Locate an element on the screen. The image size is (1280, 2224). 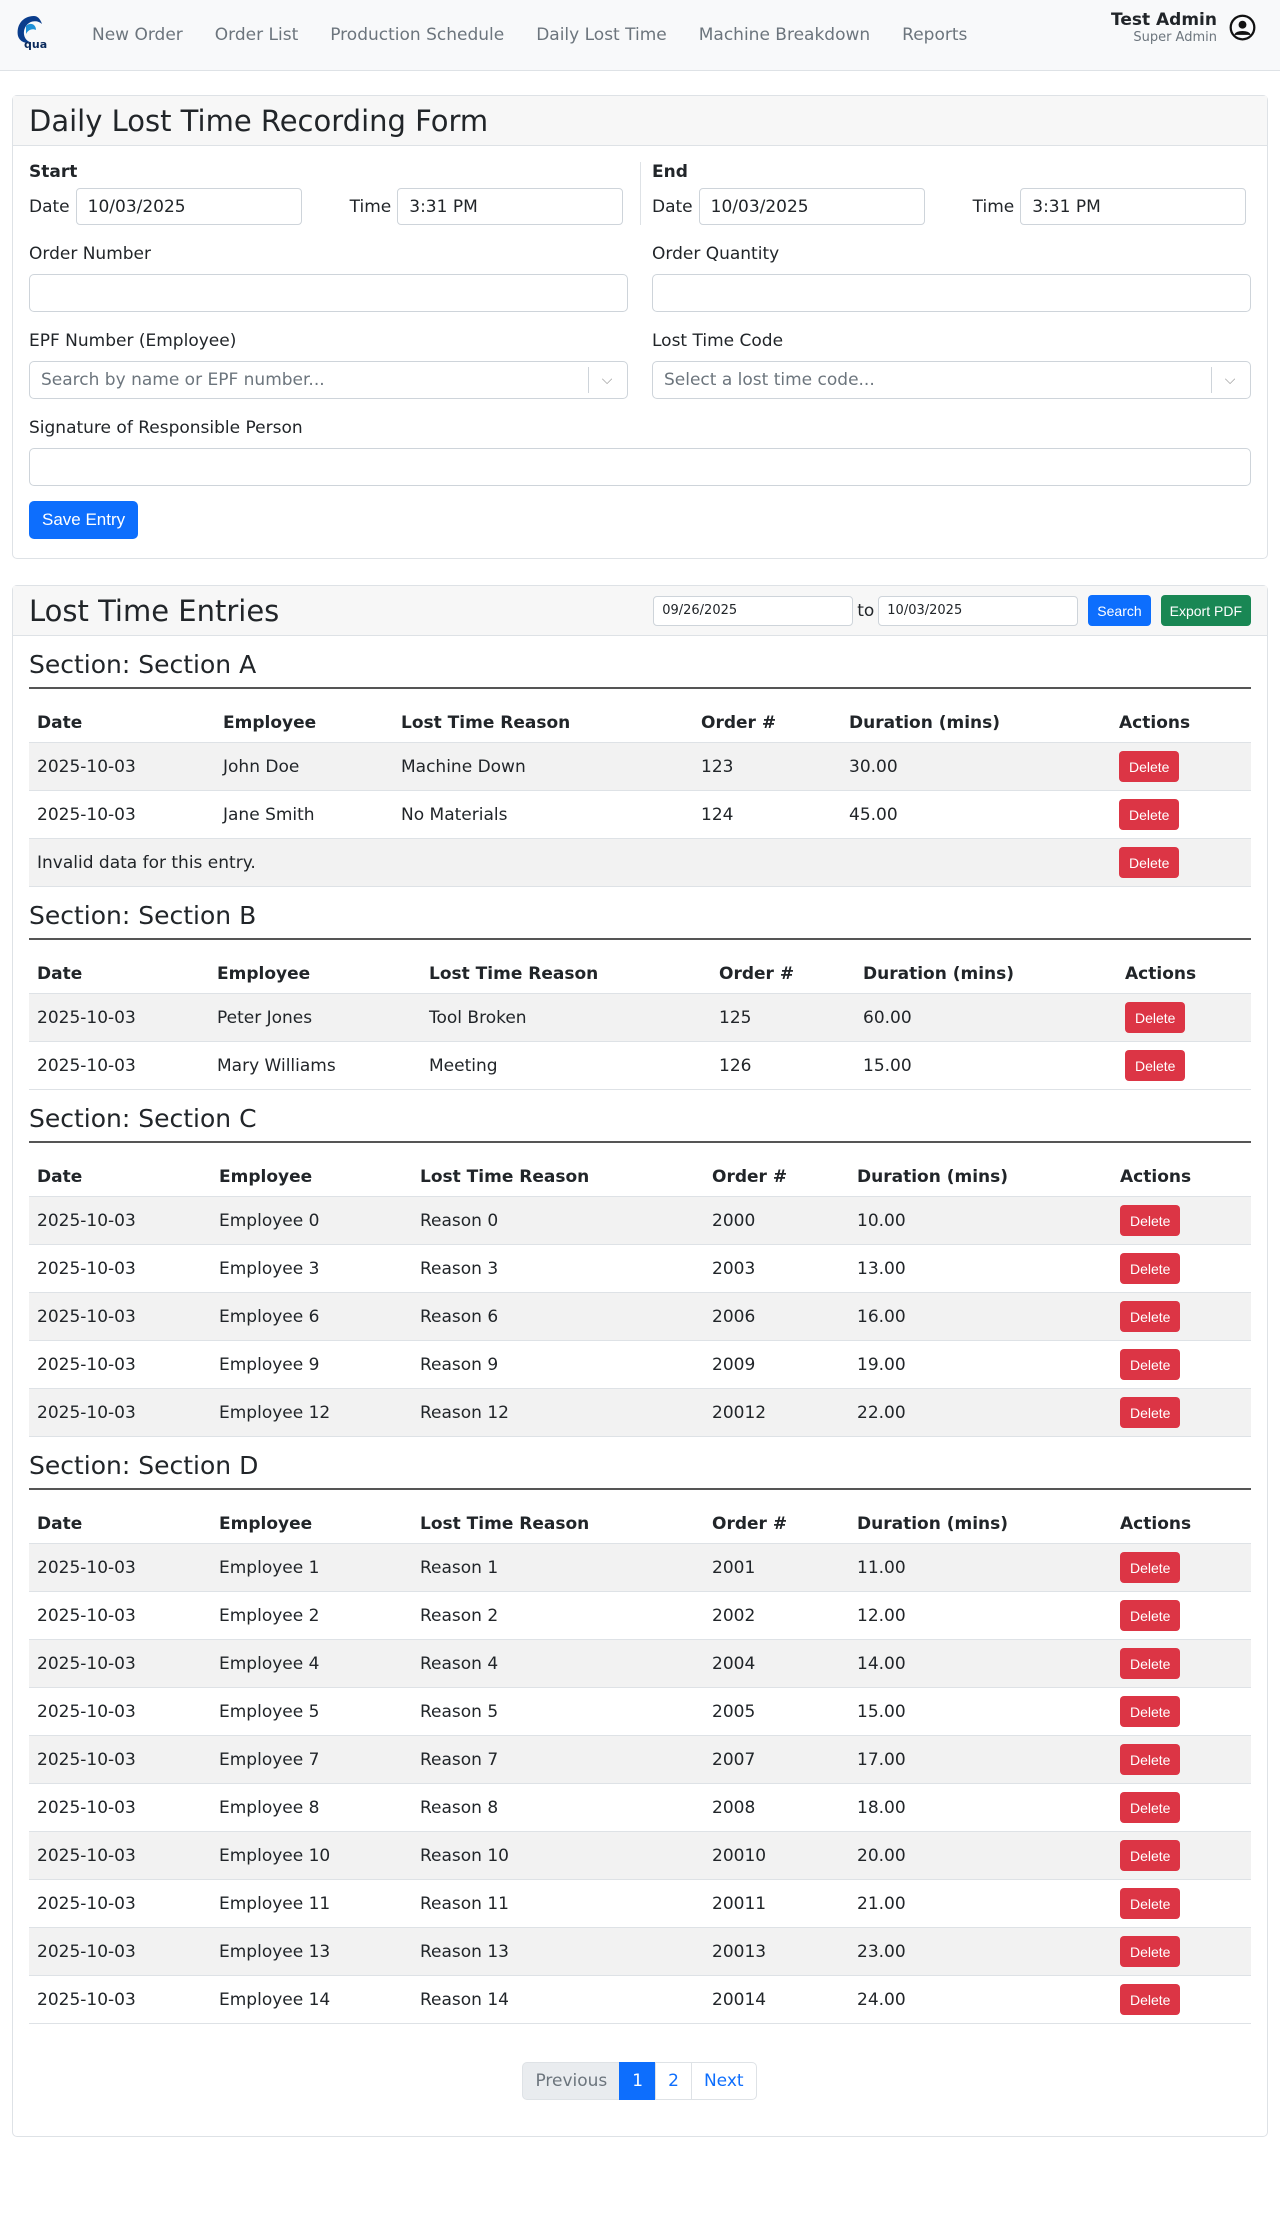
section-title: Section: Section C is located at coordinates (640, 1123).